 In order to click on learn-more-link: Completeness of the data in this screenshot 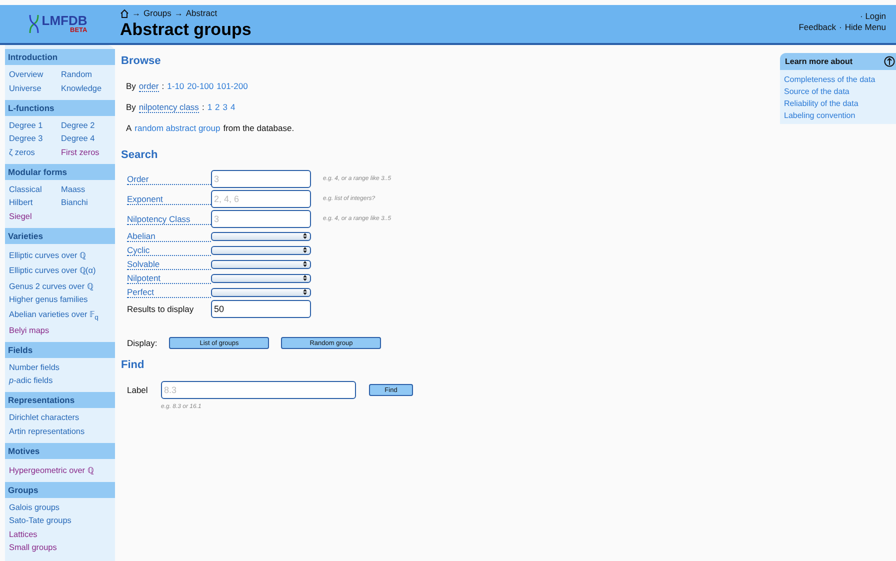, I will do `click(838, 79)`.